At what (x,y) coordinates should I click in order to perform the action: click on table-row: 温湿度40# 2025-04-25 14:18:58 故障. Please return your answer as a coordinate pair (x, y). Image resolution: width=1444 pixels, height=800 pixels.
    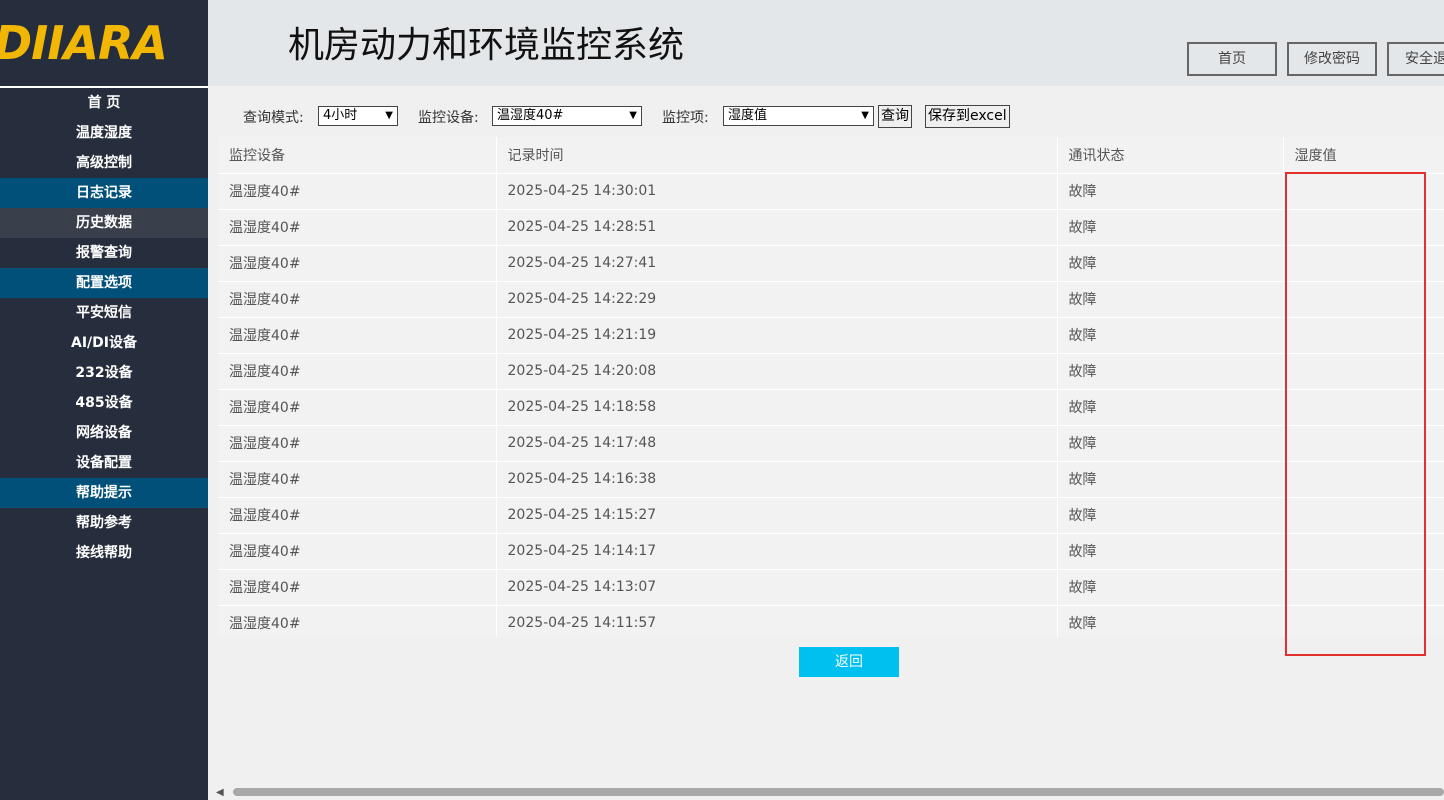
    Looking at the image, I should click on (831, 407).